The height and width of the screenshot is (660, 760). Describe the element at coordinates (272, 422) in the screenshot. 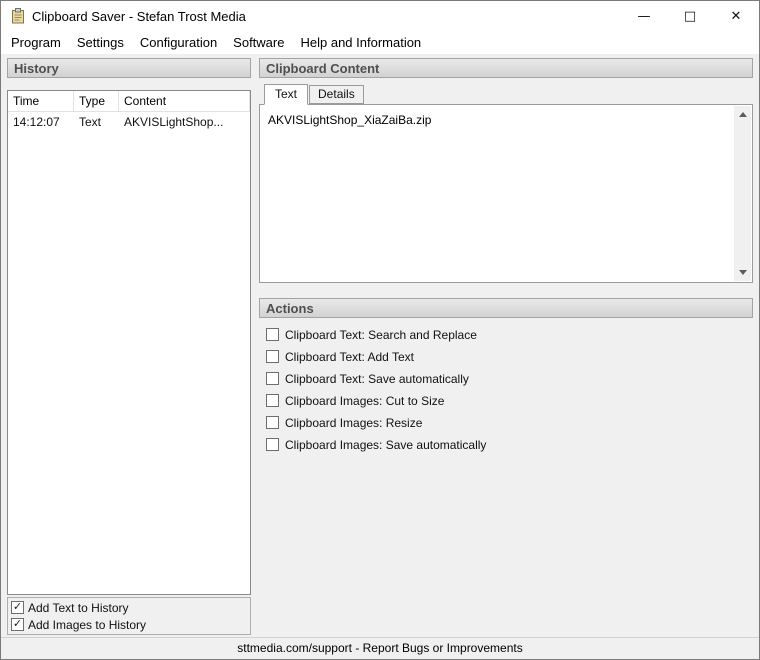

I see `action-resize-checkbox` at that location.